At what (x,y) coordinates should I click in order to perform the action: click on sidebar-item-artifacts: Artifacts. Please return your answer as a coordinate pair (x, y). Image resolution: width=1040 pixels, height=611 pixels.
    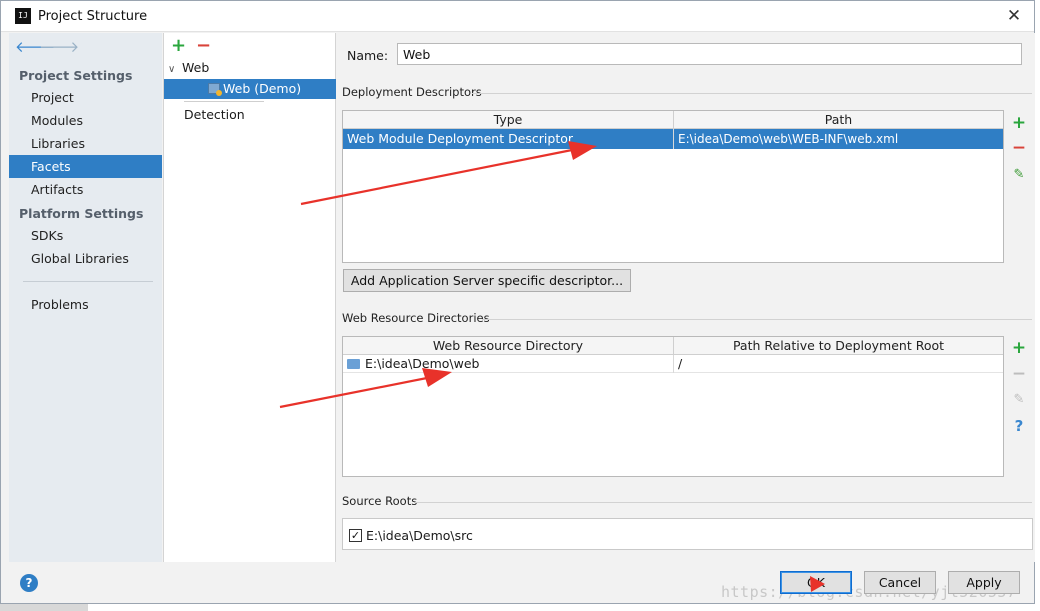
    Looking at the image, I should click on (85, 189).